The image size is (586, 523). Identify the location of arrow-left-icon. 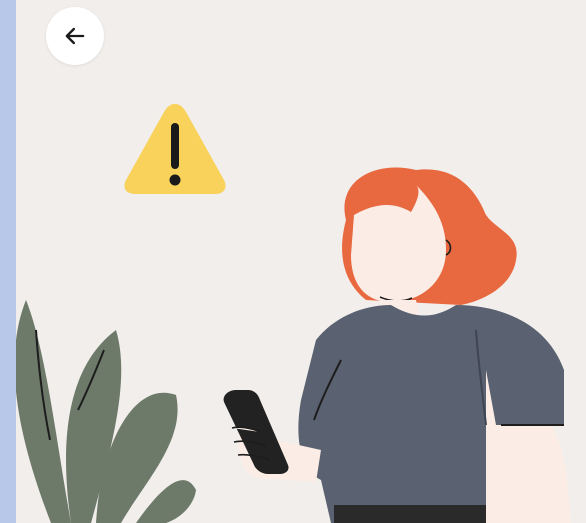
(75, 36).